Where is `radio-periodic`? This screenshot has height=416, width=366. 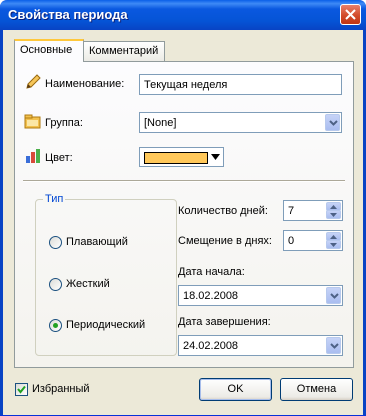
radio-periodic is located at coordinates (55, 325).